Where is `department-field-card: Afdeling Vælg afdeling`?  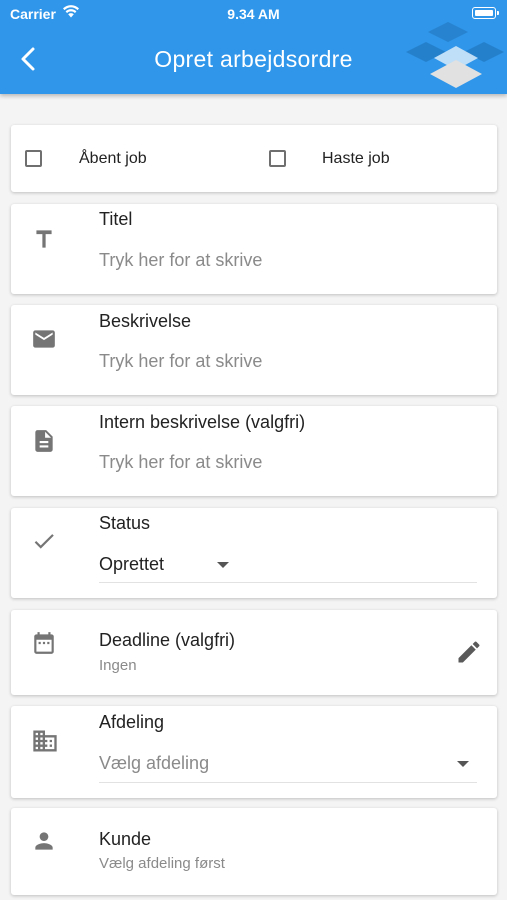
department-field-card: Afdeling Vælg afdeling is located at coordinates (254, 752).